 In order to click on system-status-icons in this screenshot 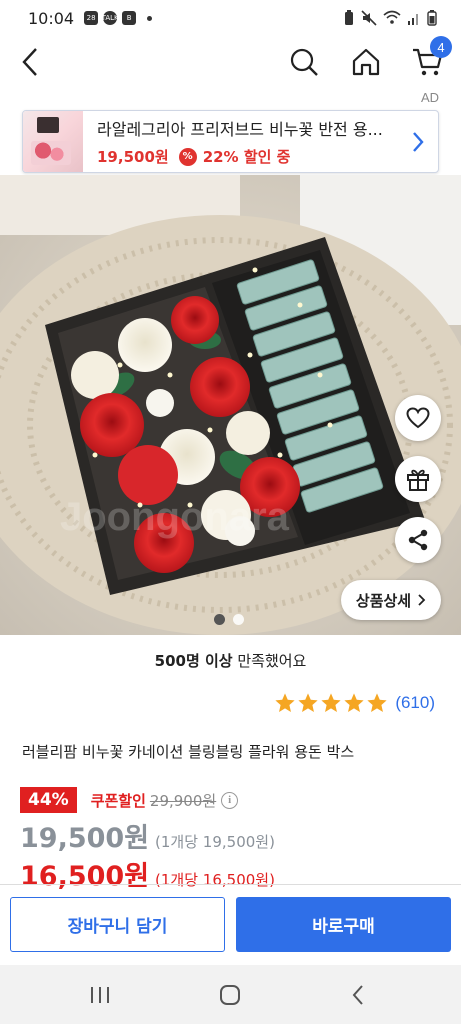, I will do `click(390, 18)`.